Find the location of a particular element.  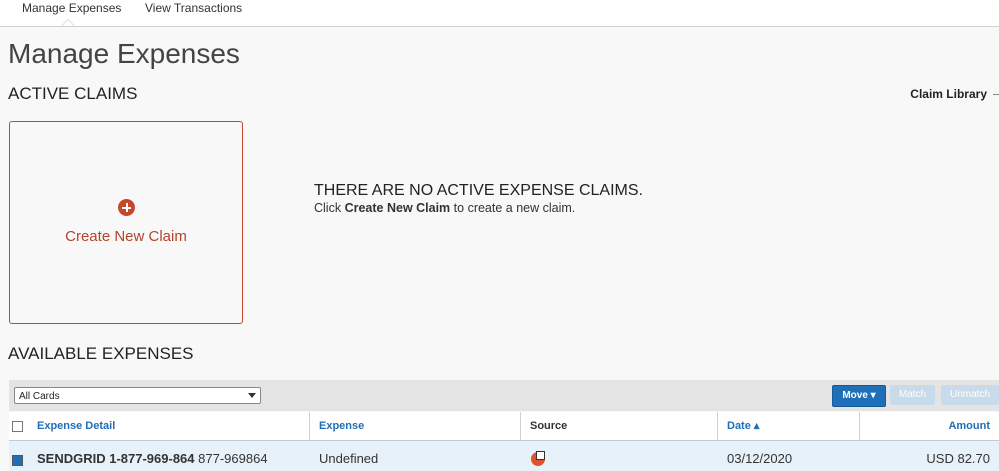

card-filter-select: All Cards is located at coordinates (137, 395).